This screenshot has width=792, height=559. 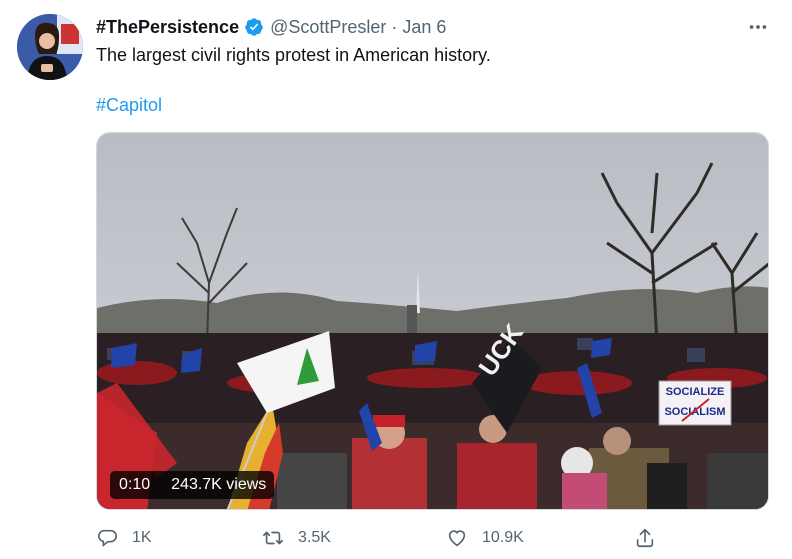 What do you see at coordinates (503, 537) in the screenshot?
I see `like-count: 10.9K` at bounding box center [503, 537].